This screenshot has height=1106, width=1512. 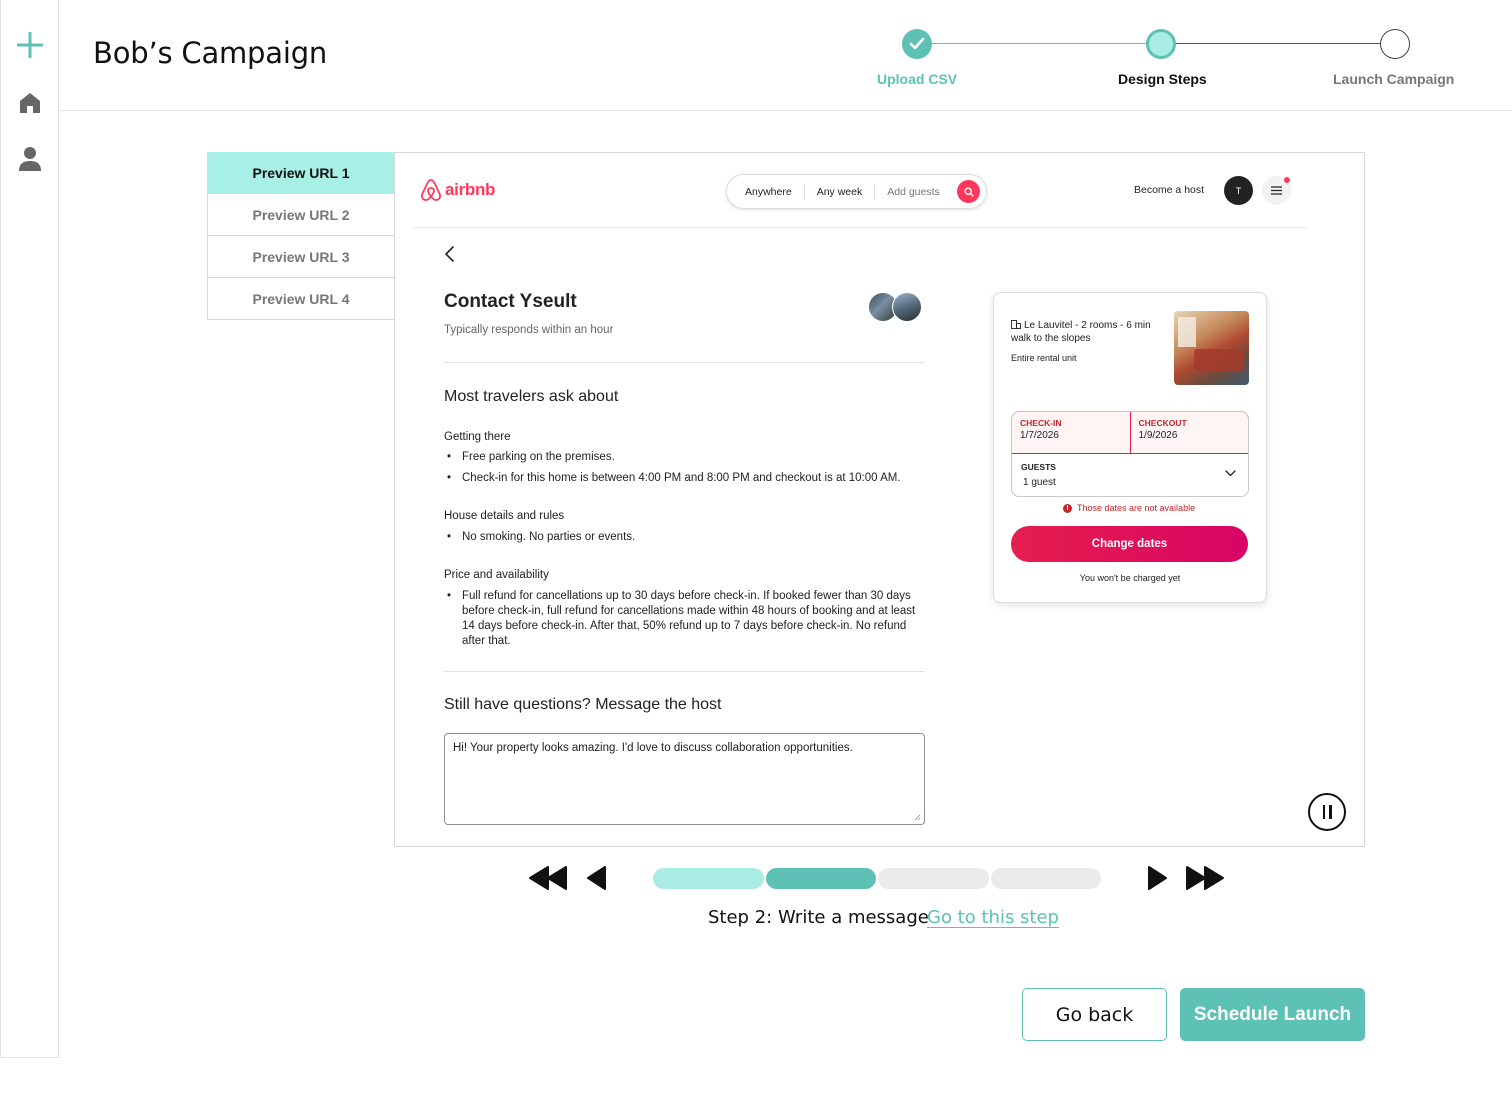 I want to click on tab-preview-url-1: Preview URL 1, so click(x=301, y=173).